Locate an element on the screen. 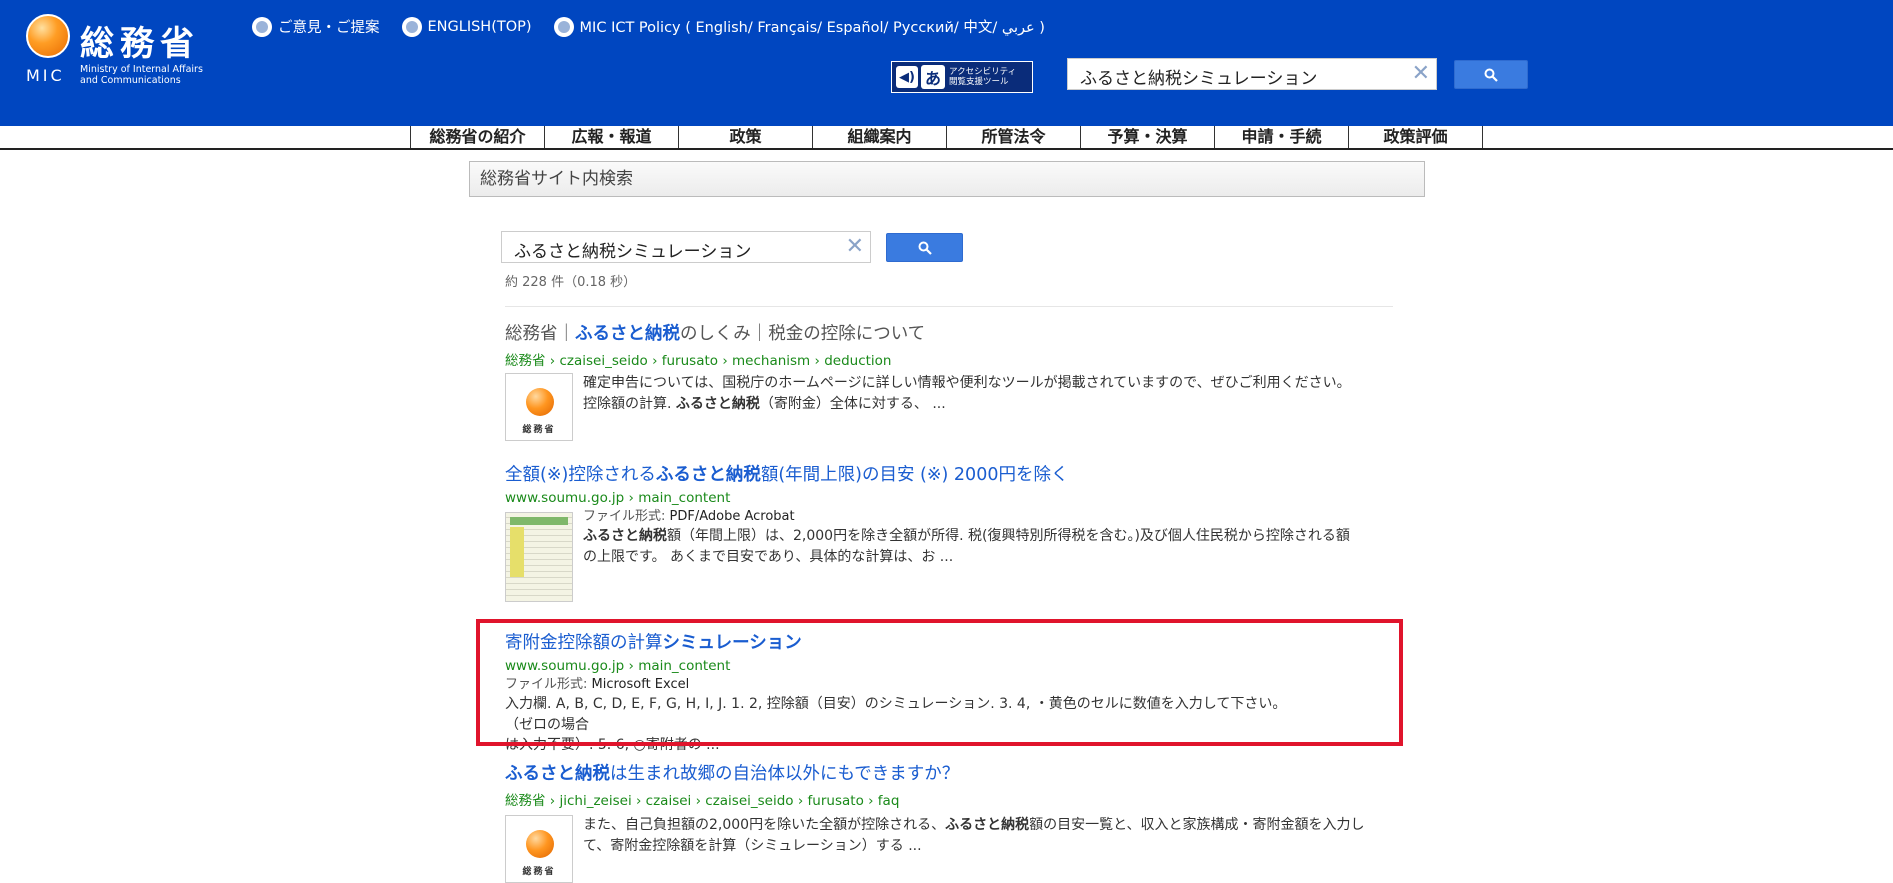 Image resolution: width=1893 pixels, height=883 pixels. file-type-label: ファイル形式: is located at coordinates (626, 516).